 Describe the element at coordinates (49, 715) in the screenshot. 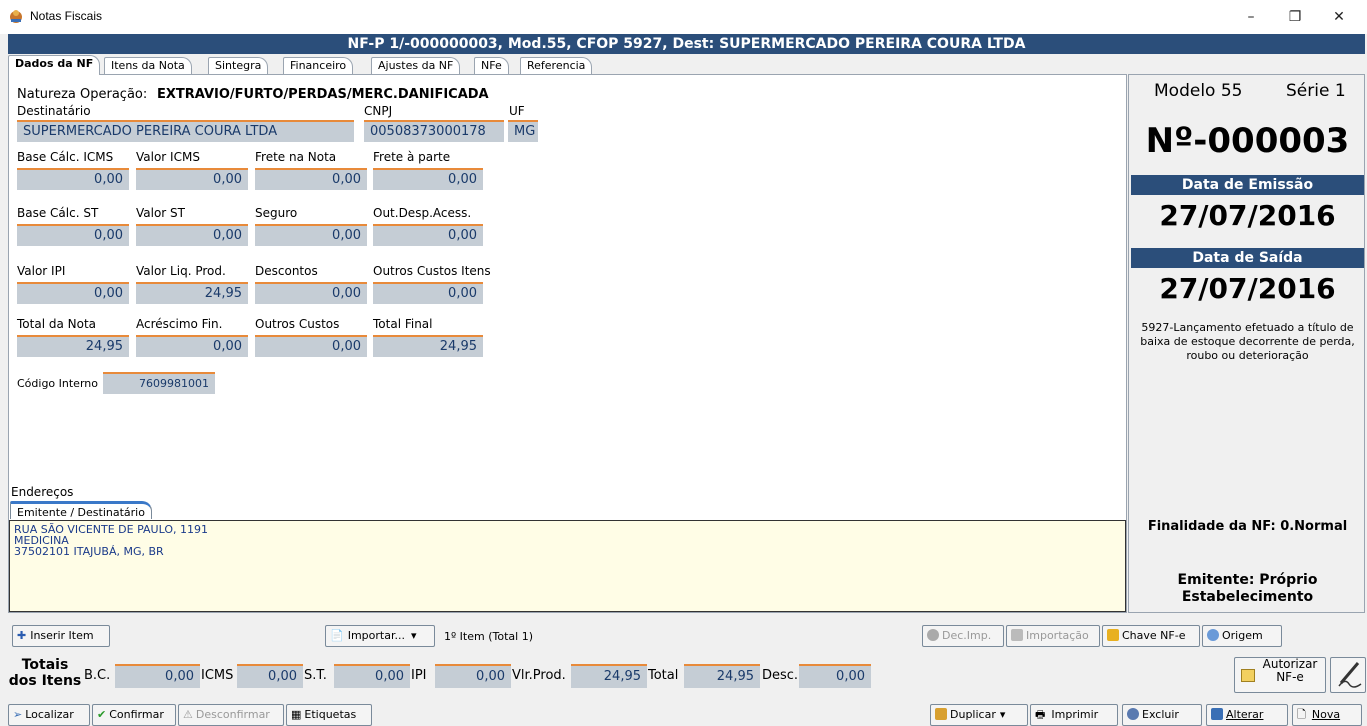

I see `localizar-button: ➢ Localizar` at that location.